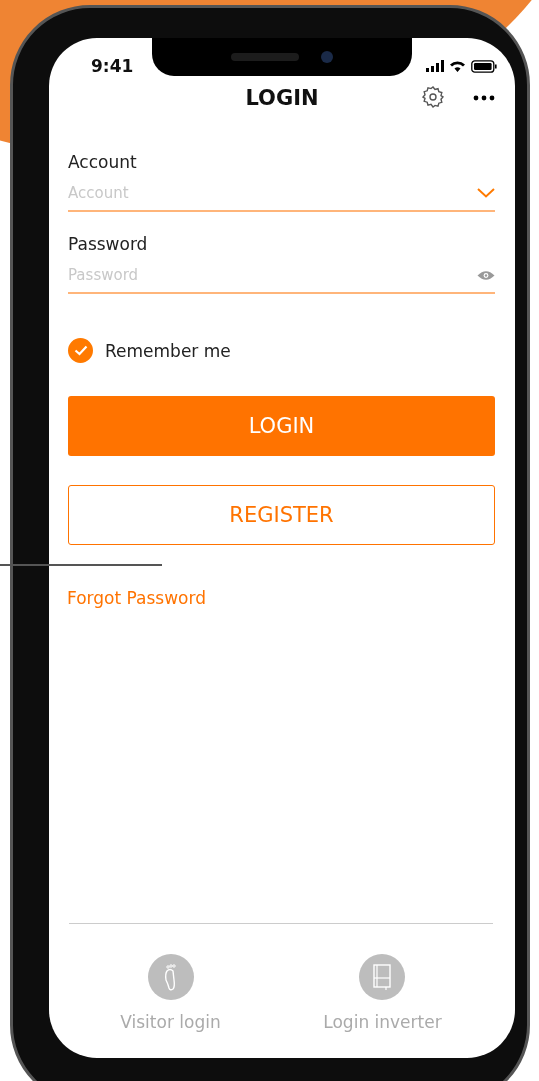 The image size is (539, 1081). I want to click on page-title: LOGIN, so click(282, 98).